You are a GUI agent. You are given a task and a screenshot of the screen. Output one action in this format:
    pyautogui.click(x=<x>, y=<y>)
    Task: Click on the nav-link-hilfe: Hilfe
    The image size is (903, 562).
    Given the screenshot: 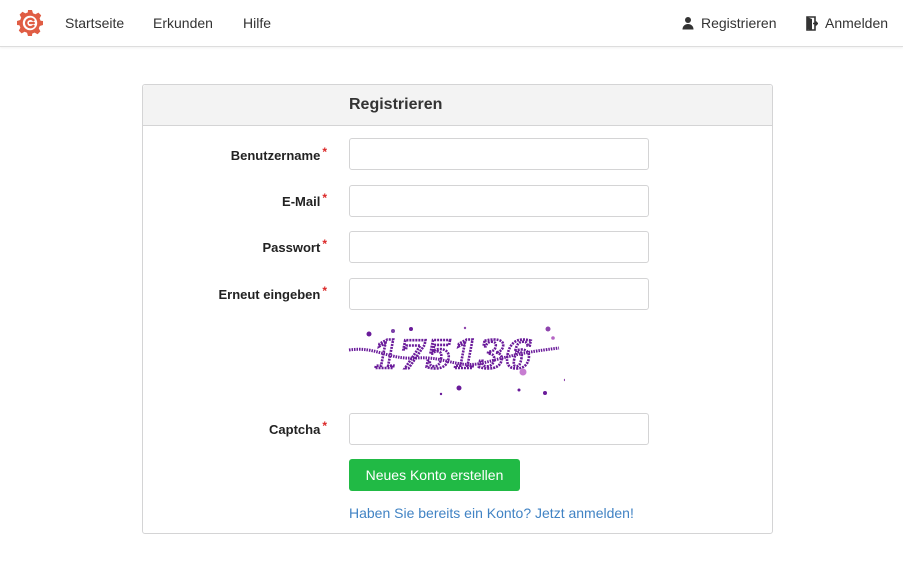 What is the action you would take?
    pyautogui.click(x=257, y=23)
    